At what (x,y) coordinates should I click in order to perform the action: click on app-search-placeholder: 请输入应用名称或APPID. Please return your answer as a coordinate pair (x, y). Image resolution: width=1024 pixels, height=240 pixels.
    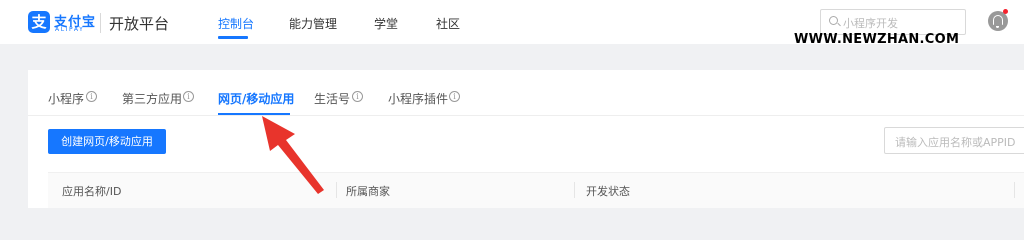
    Looking at the image, I should click on (955, 142).